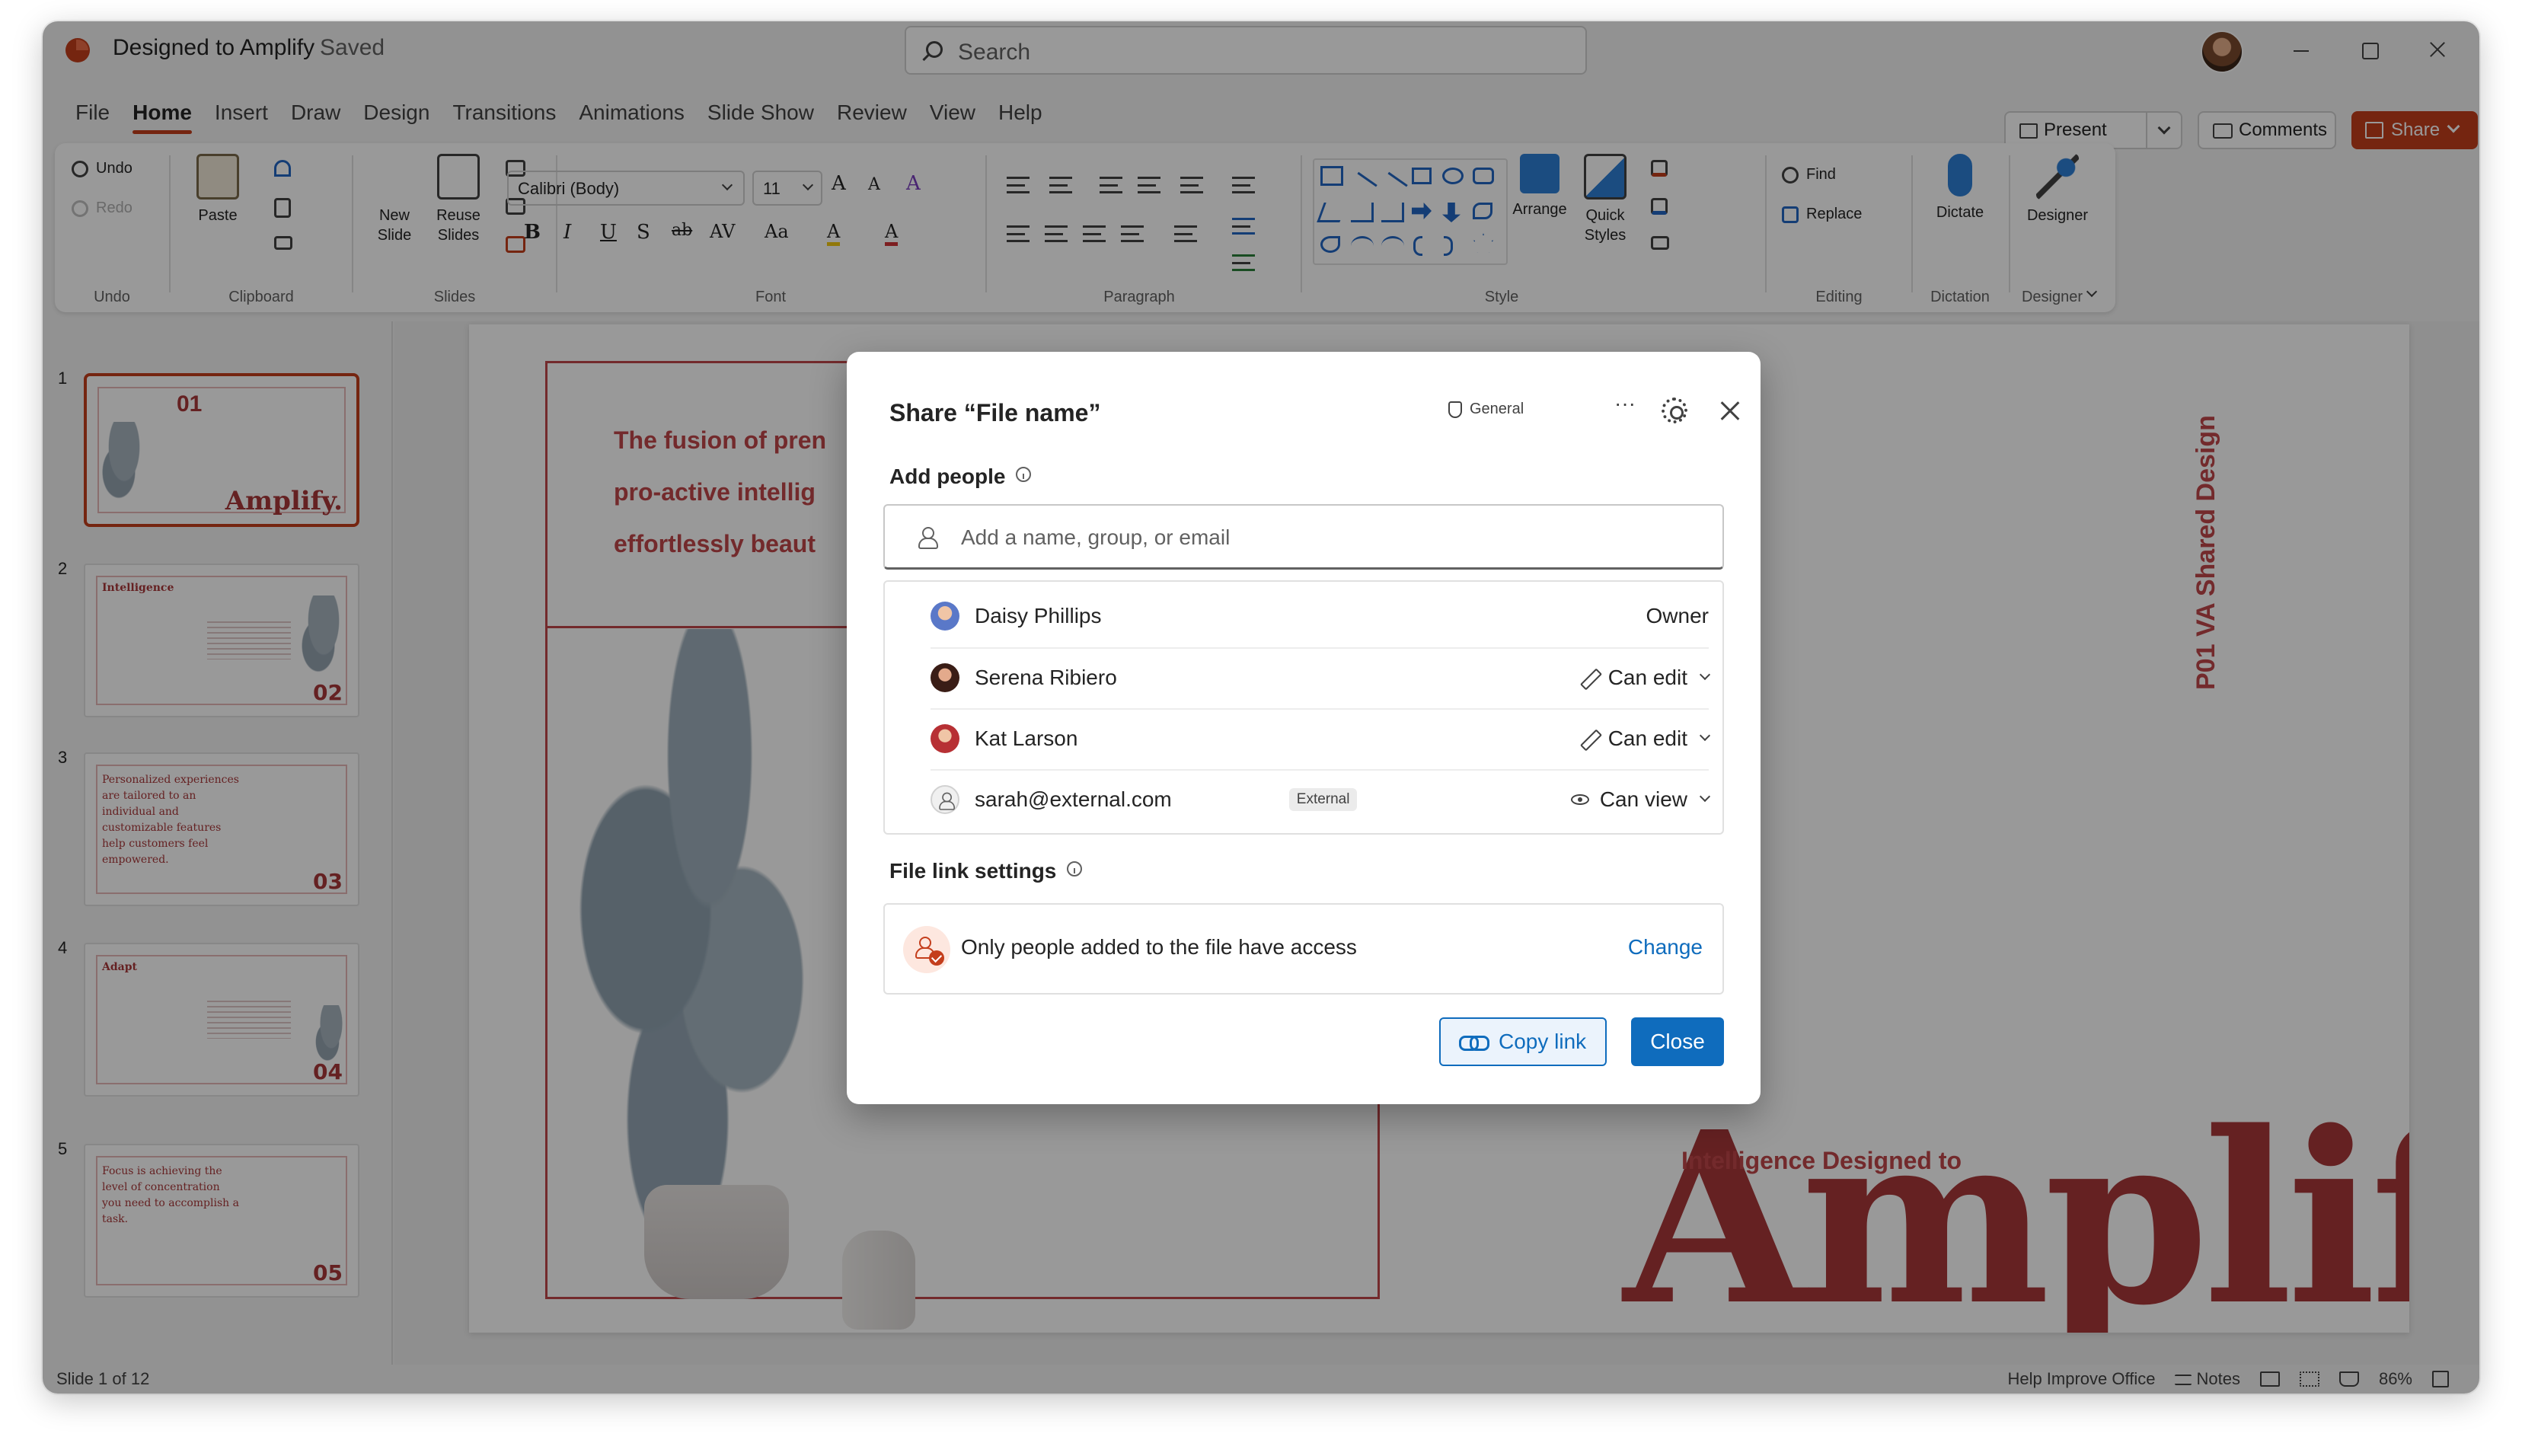  Describe the element at coordinates (1497, 409) in the screenshot. I see `sensitivity-value: General` at that location.